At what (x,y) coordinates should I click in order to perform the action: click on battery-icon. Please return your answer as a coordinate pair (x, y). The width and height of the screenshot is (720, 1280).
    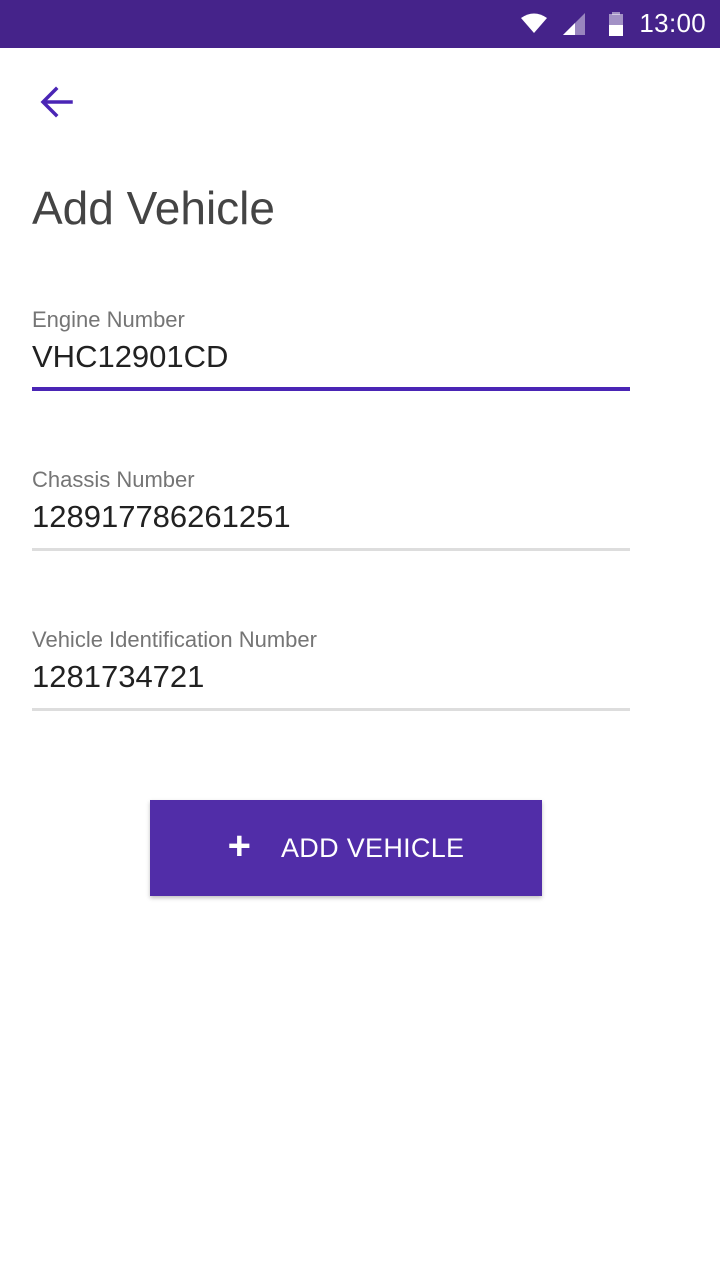
    Looking at the image, I should click on (616, 24).